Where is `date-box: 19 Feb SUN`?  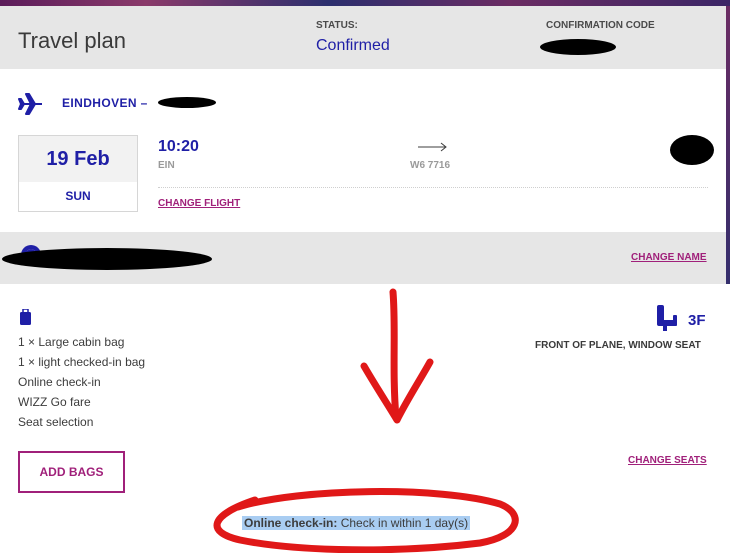 date-box: 19 Feb SUN is located at coordinates (78, 173).